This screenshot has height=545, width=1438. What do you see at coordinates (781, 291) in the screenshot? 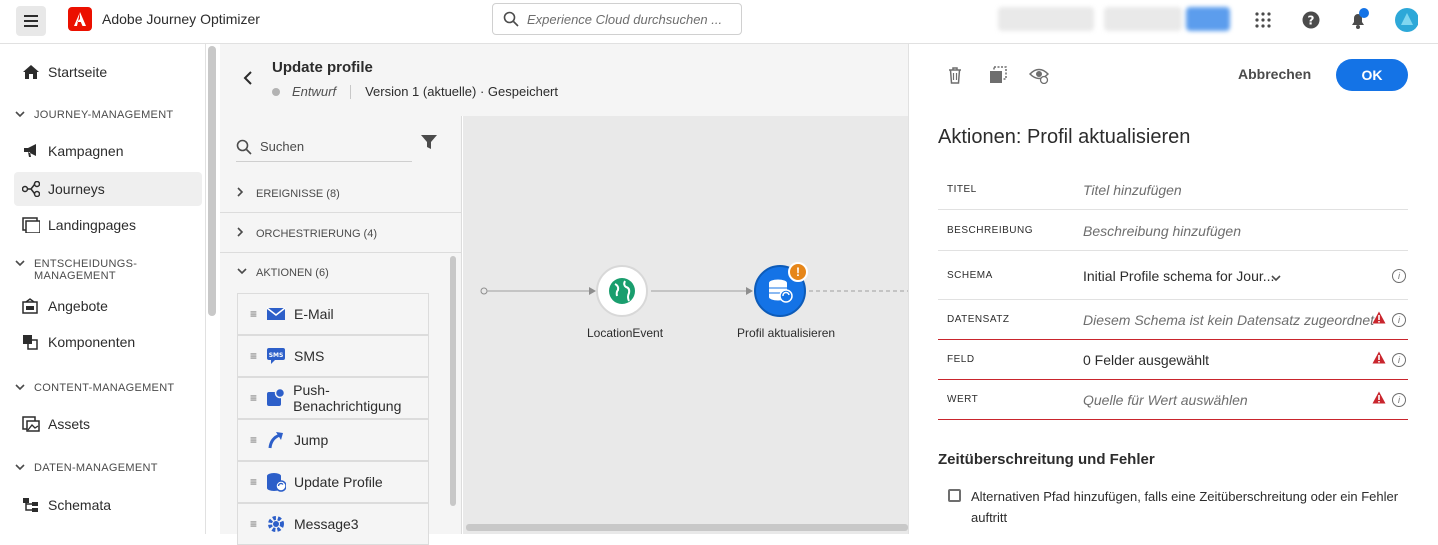
I see `database-refresh-icon` at bounding box center [781, 291].